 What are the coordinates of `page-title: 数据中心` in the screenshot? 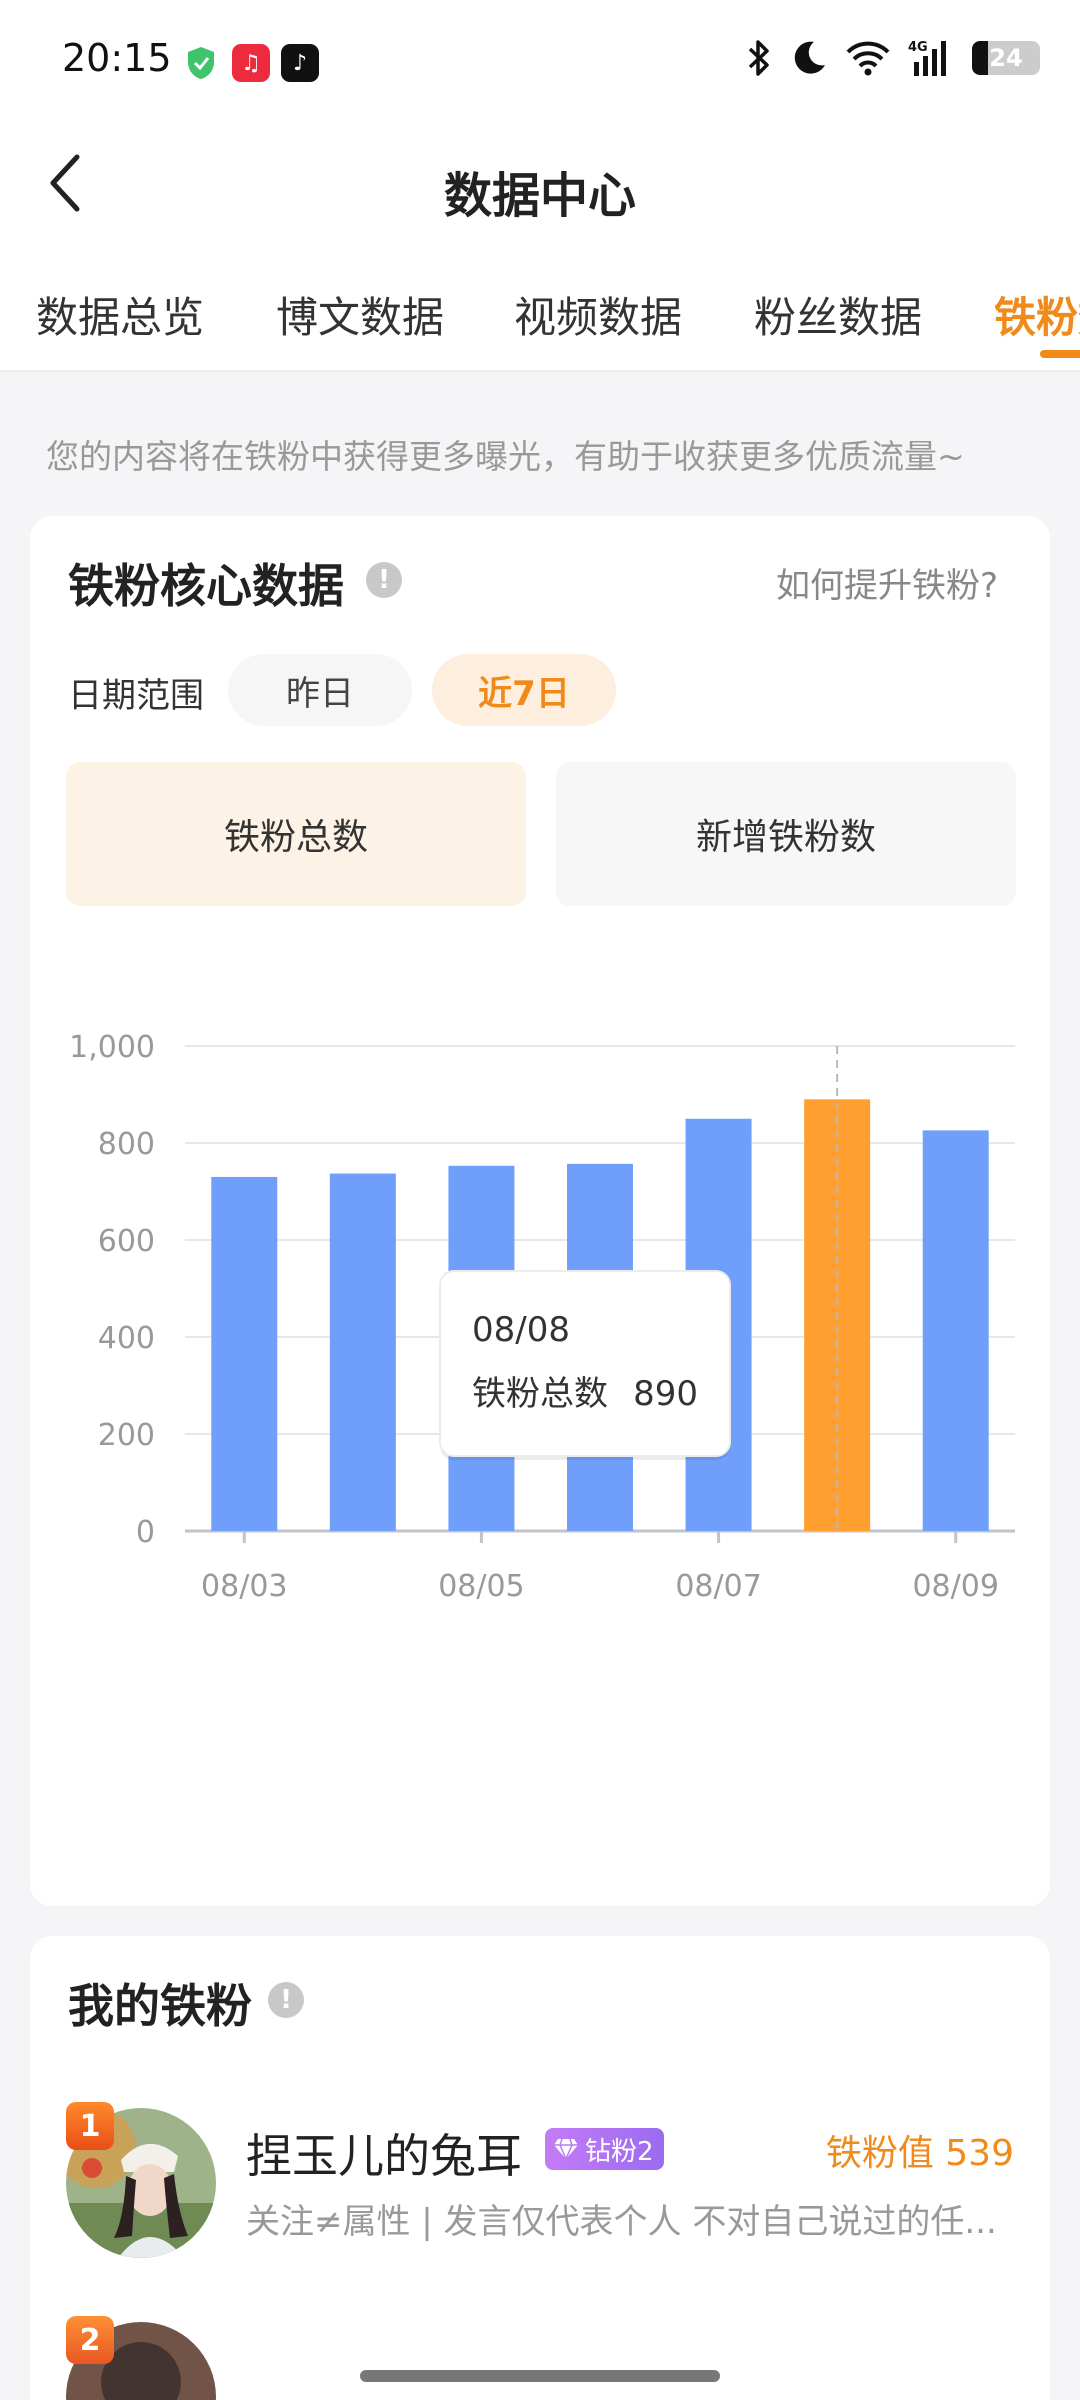 It's located at (539, 196).